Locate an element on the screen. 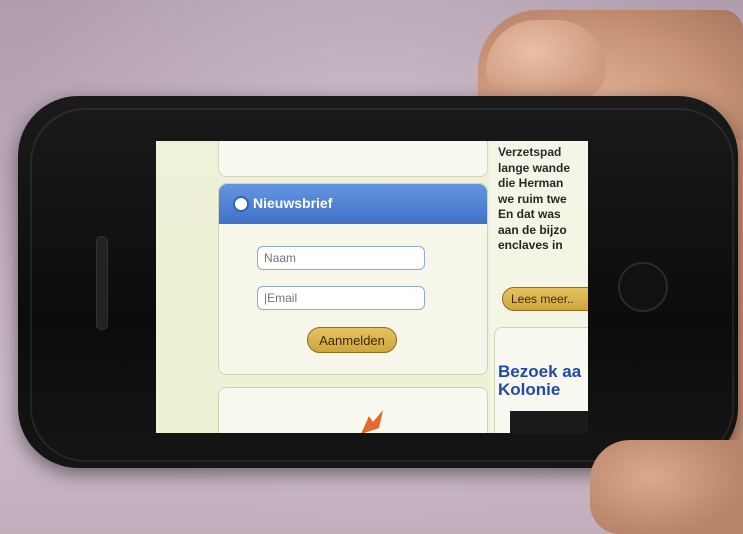  read-more-button: Lees meer.. is located at coordinates (545, 299).